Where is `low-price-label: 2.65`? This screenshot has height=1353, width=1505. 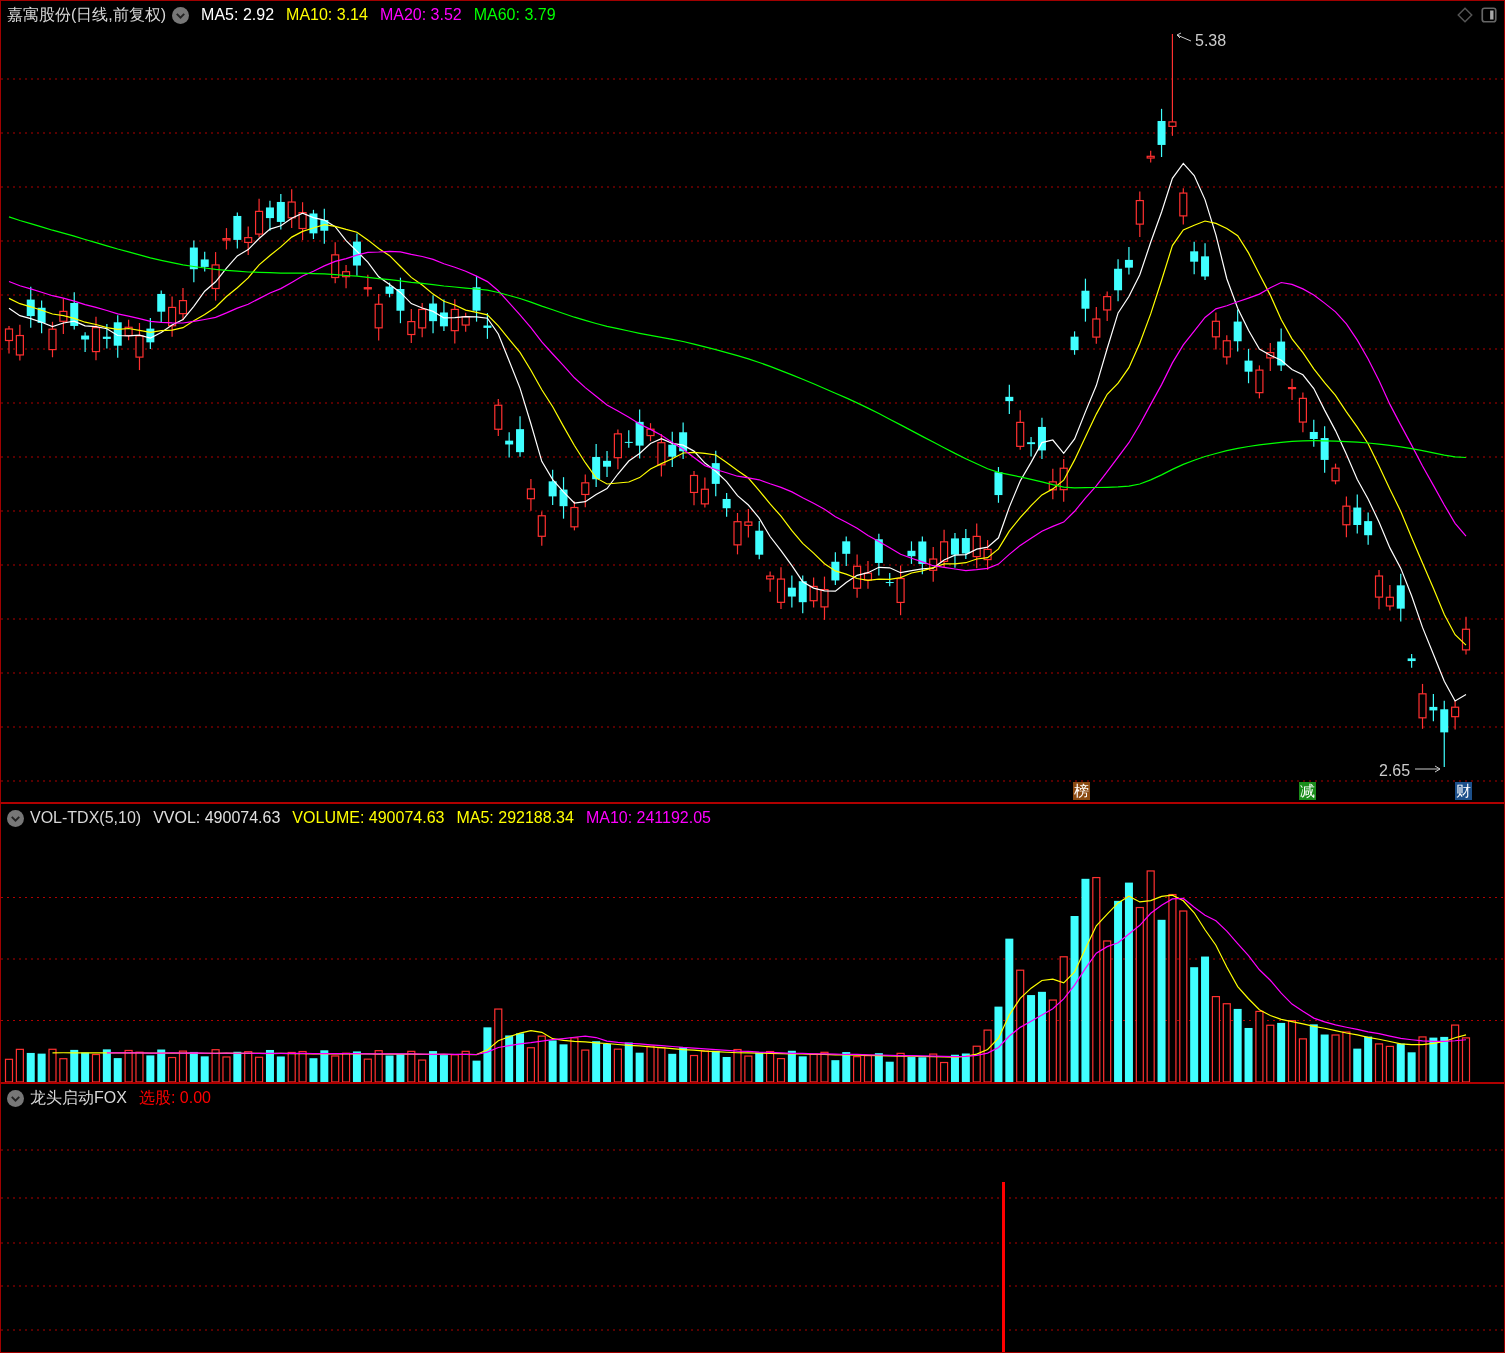 low-price-label: 2.65 is located at coordinates (1395, 770).